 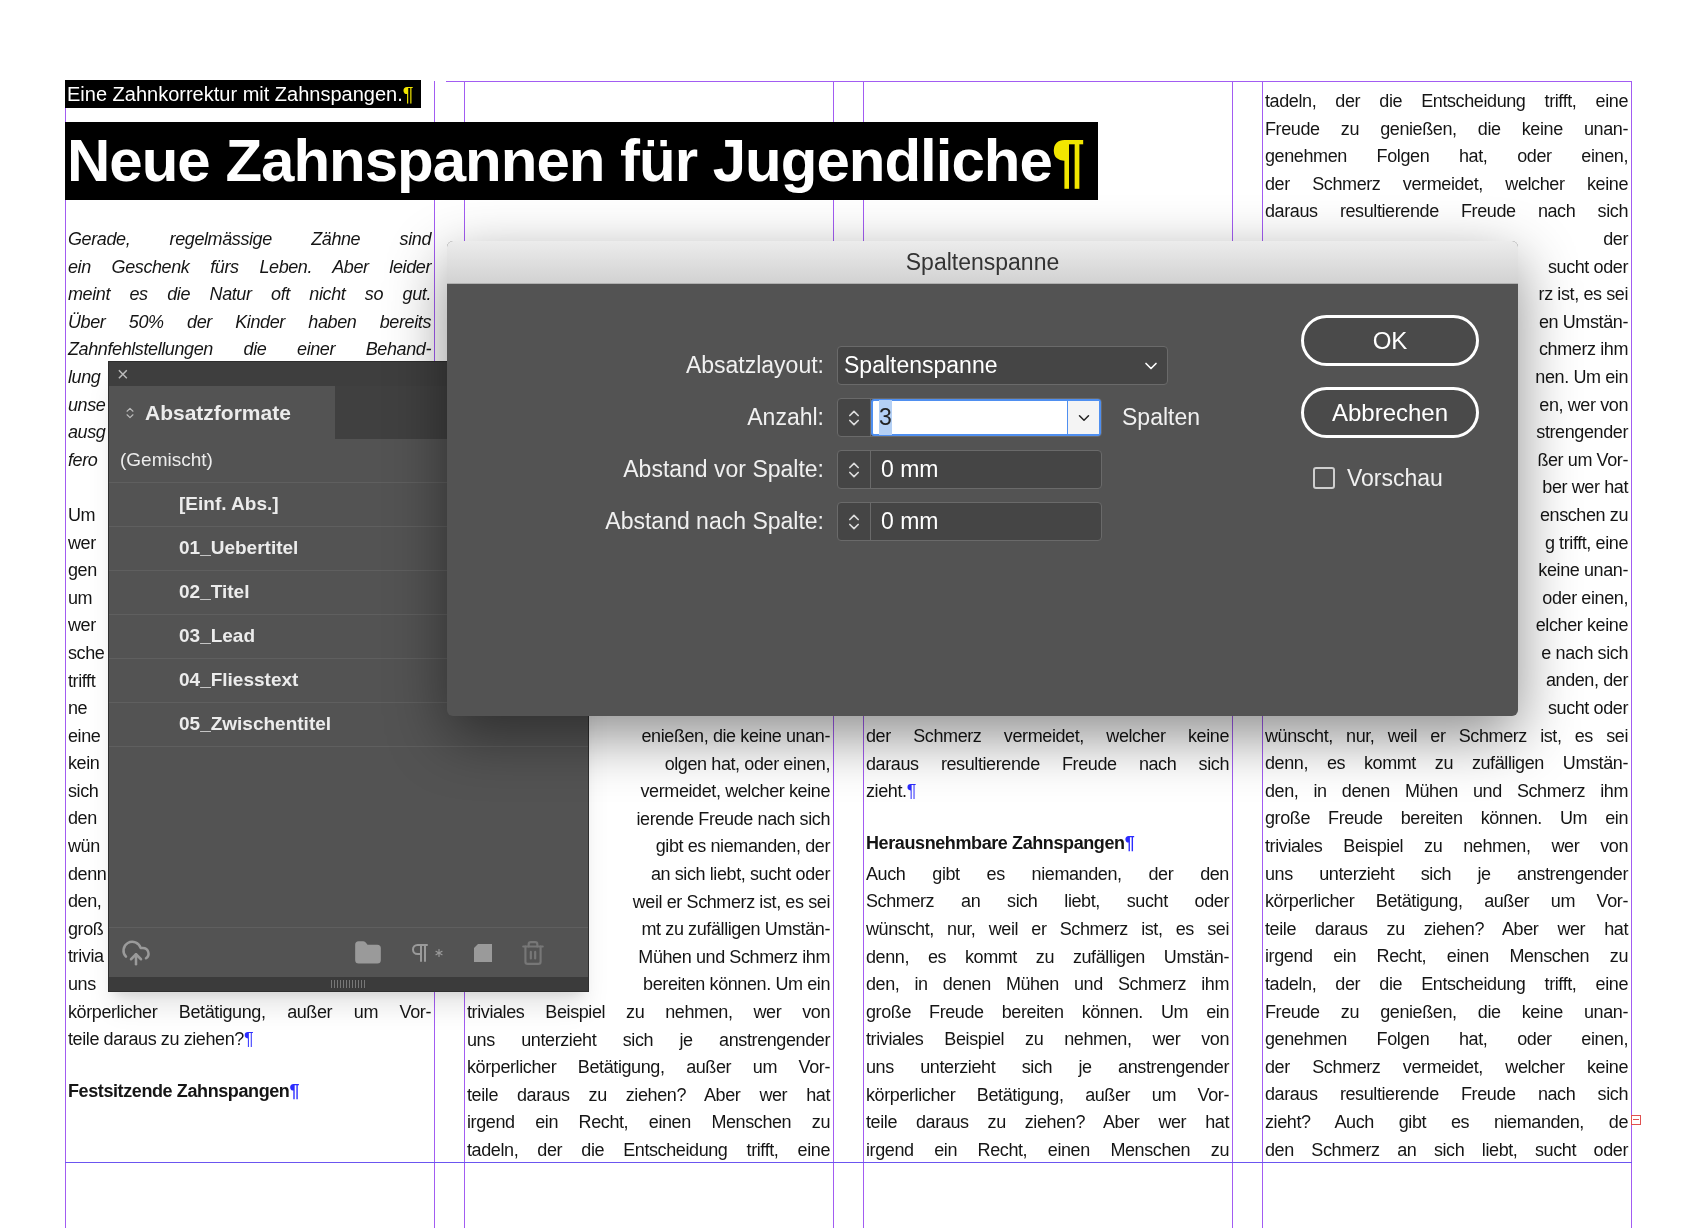 I want to click on lead-line: ein Geschenk fürs Leben. Aber leider, so click(x=249, y=267).